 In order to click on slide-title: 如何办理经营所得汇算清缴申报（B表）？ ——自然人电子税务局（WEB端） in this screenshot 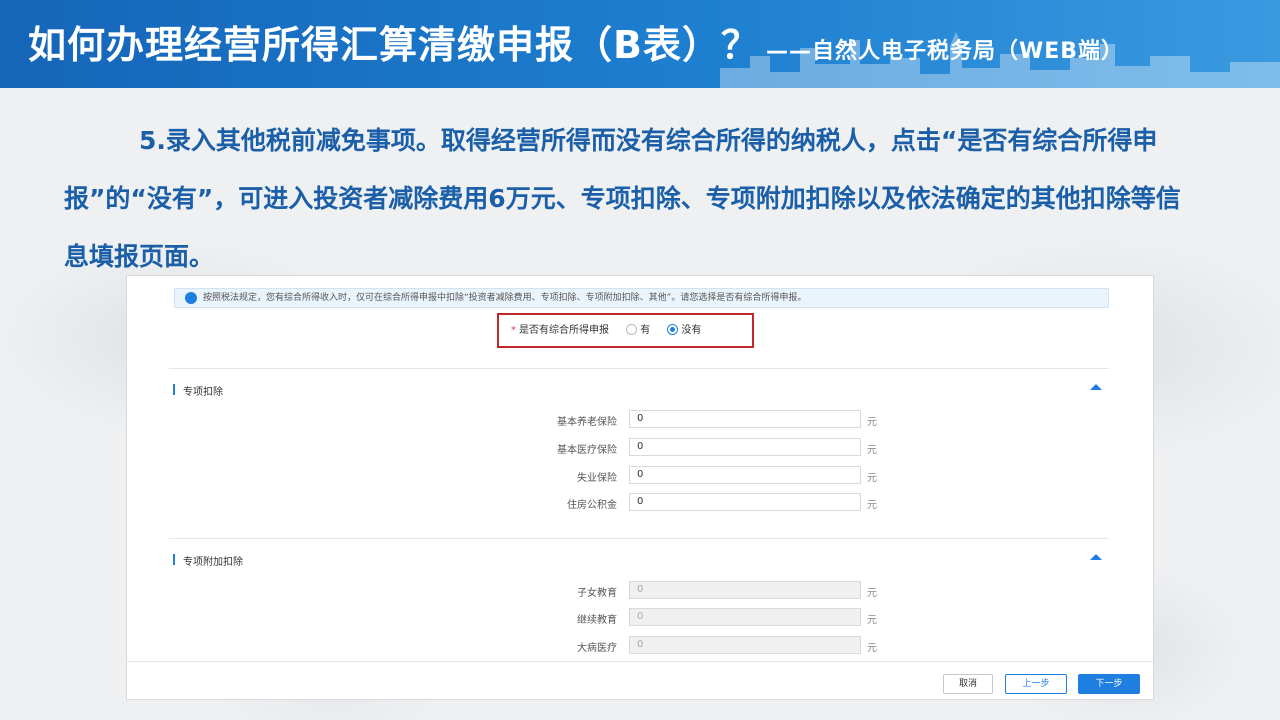, I will do `click(576, 41)`.